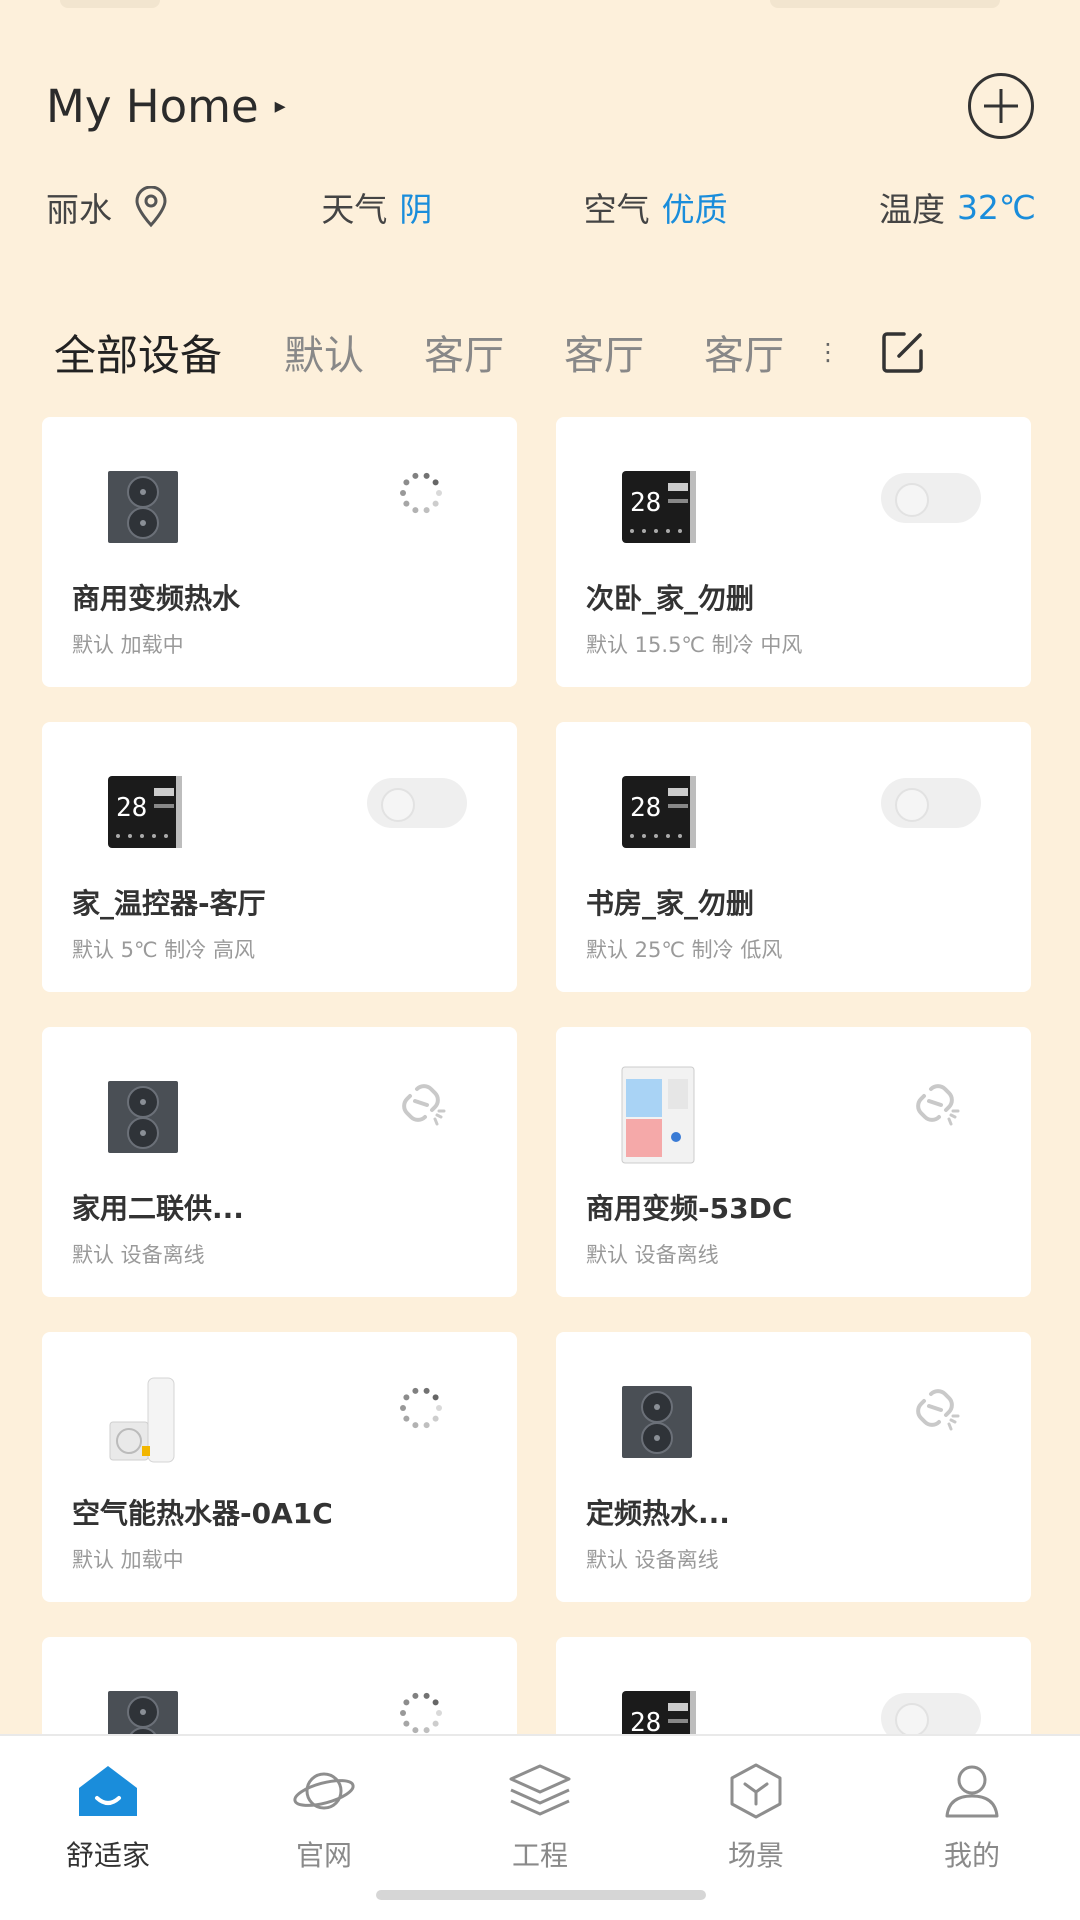  What do you see at coordinates (156, 598) in the screenshot?
I see `device-name: 商用变频热水` at bounding box center [156, 598].